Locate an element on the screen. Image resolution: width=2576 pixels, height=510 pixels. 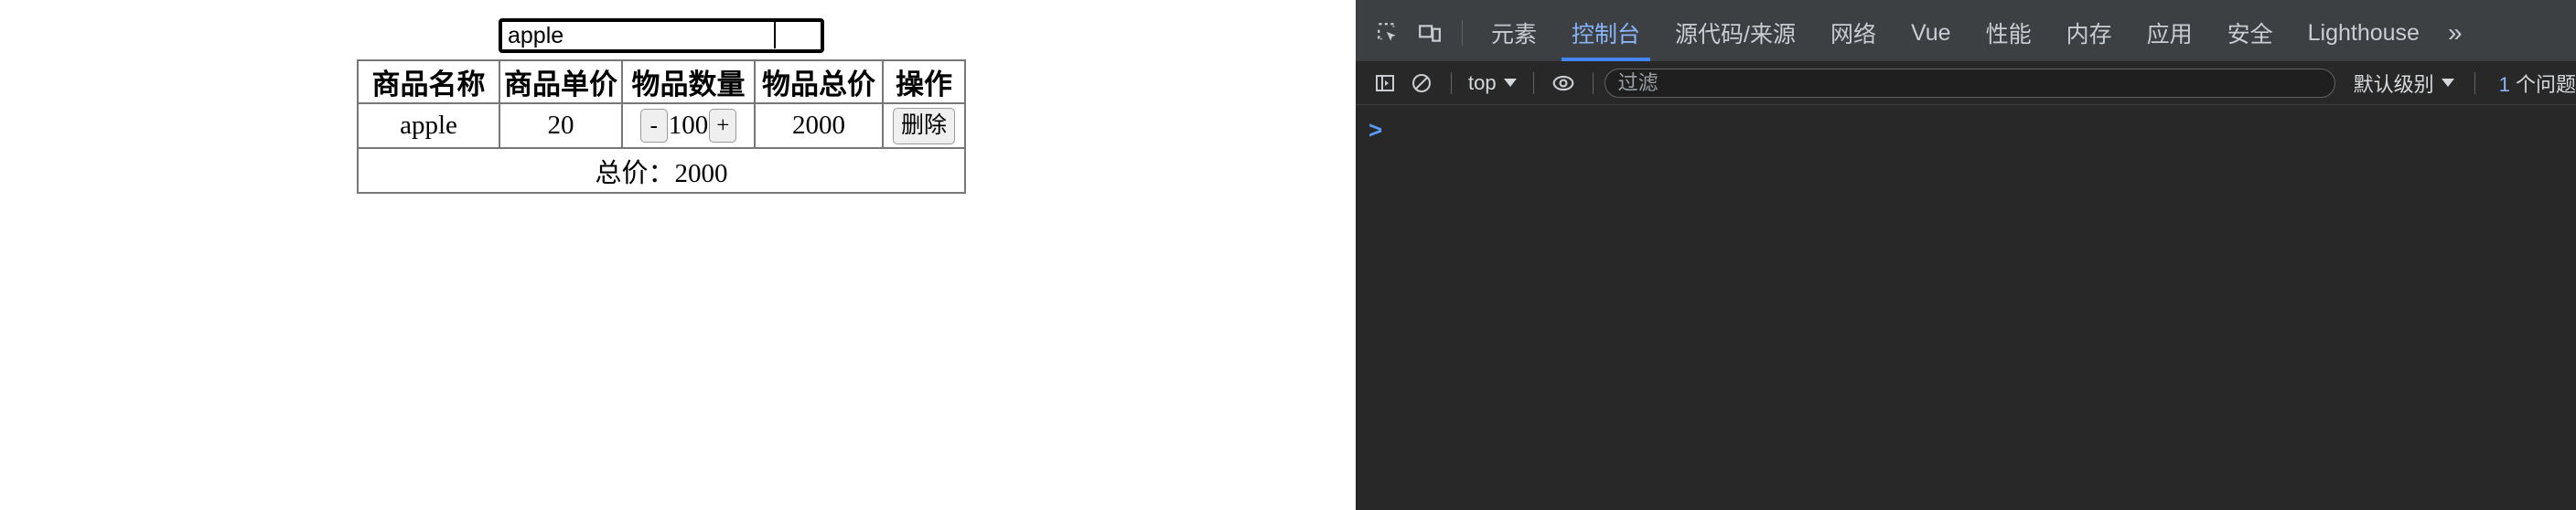
tabbar-divider is located at coordinates (1462, 33).